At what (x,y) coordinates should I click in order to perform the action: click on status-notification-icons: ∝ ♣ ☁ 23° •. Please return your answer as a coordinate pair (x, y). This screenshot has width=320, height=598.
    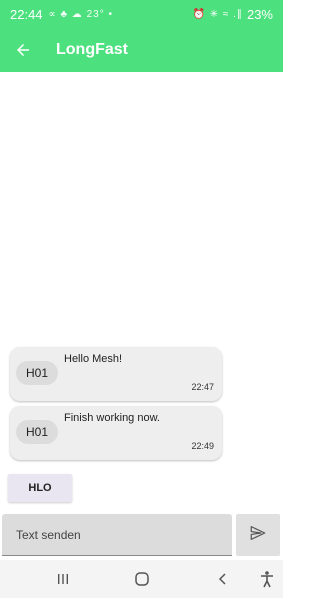
    Looking at the image, I should click on (80, 14).